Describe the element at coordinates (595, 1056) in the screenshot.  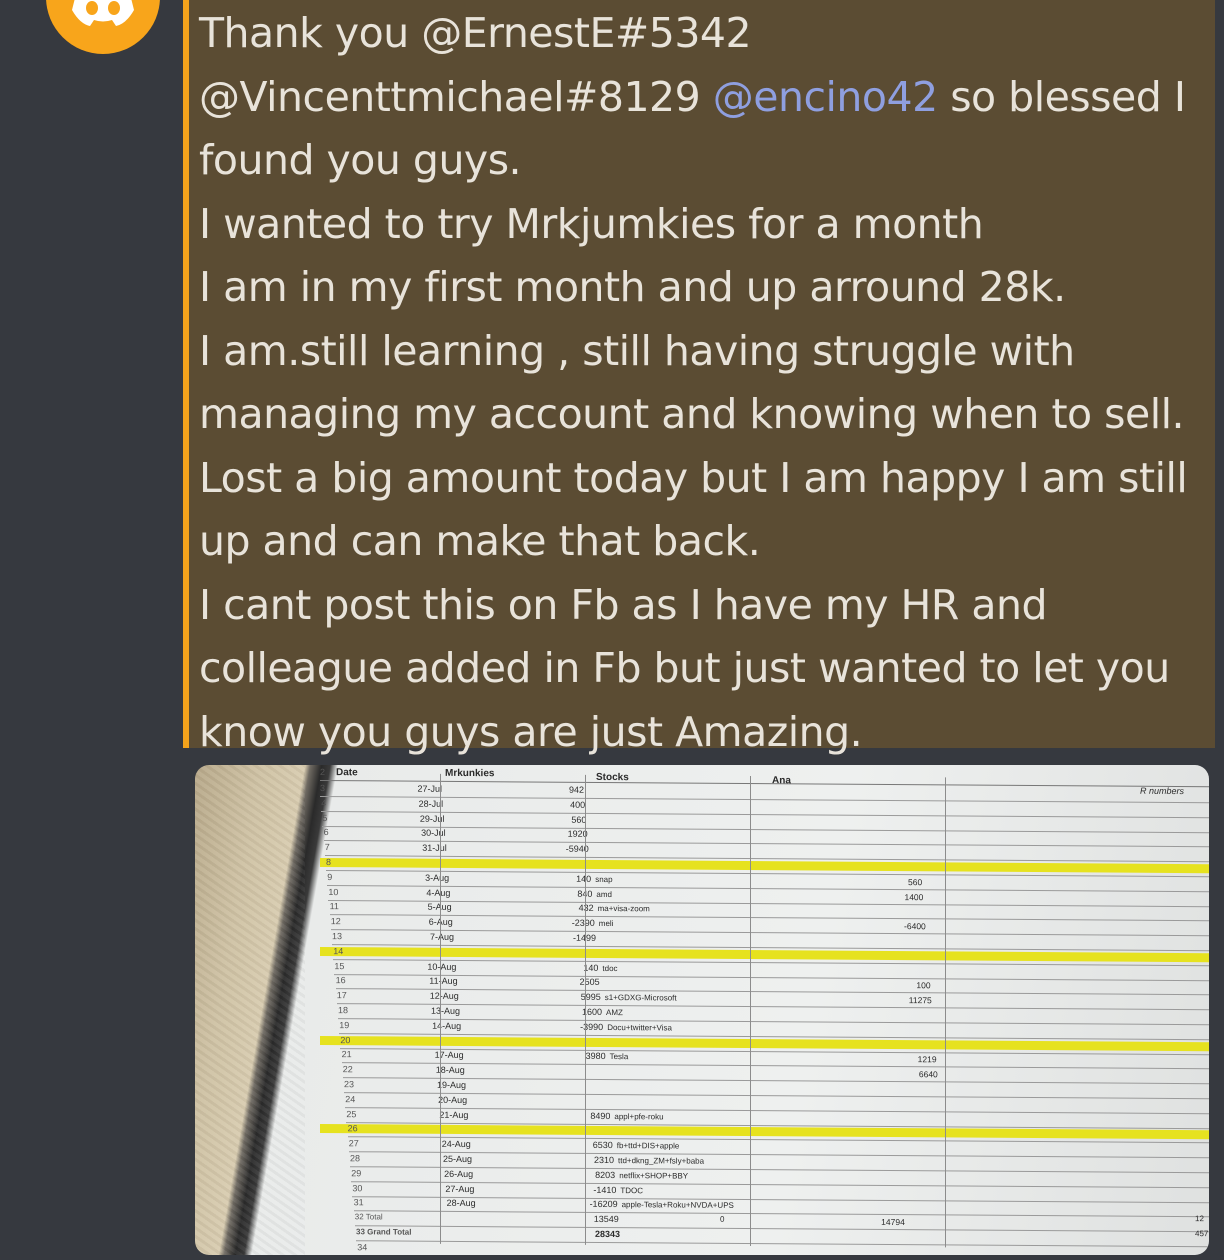
I see `mrkunkies-cell: 3980` at that location.